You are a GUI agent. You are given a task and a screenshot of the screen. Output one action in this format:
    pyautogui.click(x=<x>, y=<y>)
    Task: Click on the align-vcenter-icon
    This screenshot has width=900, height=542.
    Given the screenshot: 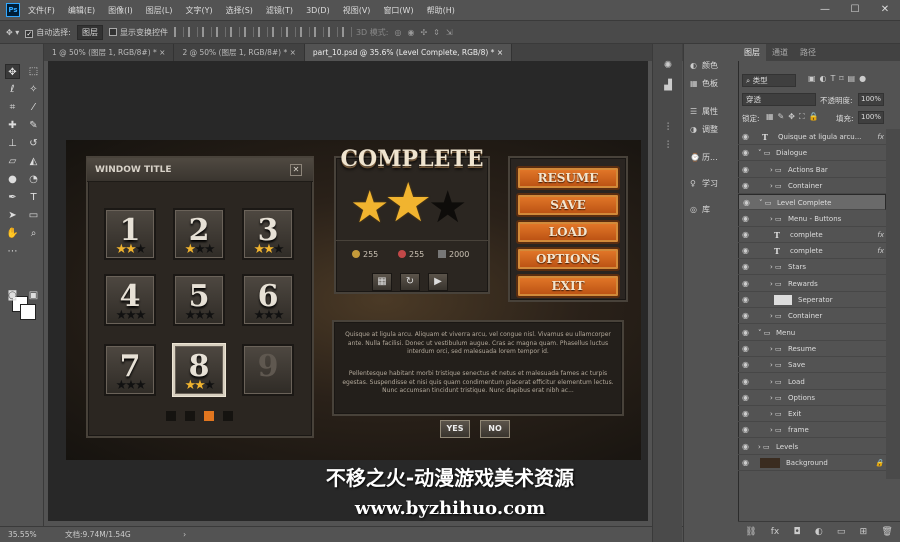 What is the action you would take?
    pyautogui.click(x=192, y=32)
    